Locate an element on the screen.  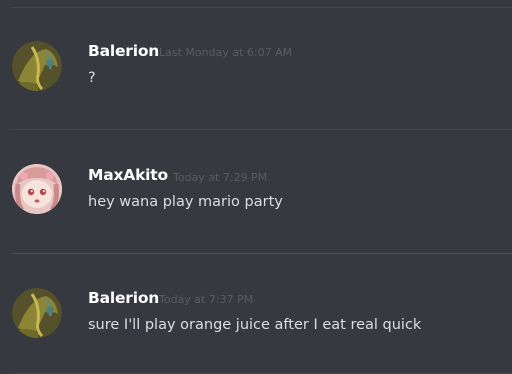
timestamp: Today at 7:37 PM is located at coordinates (206, 299).